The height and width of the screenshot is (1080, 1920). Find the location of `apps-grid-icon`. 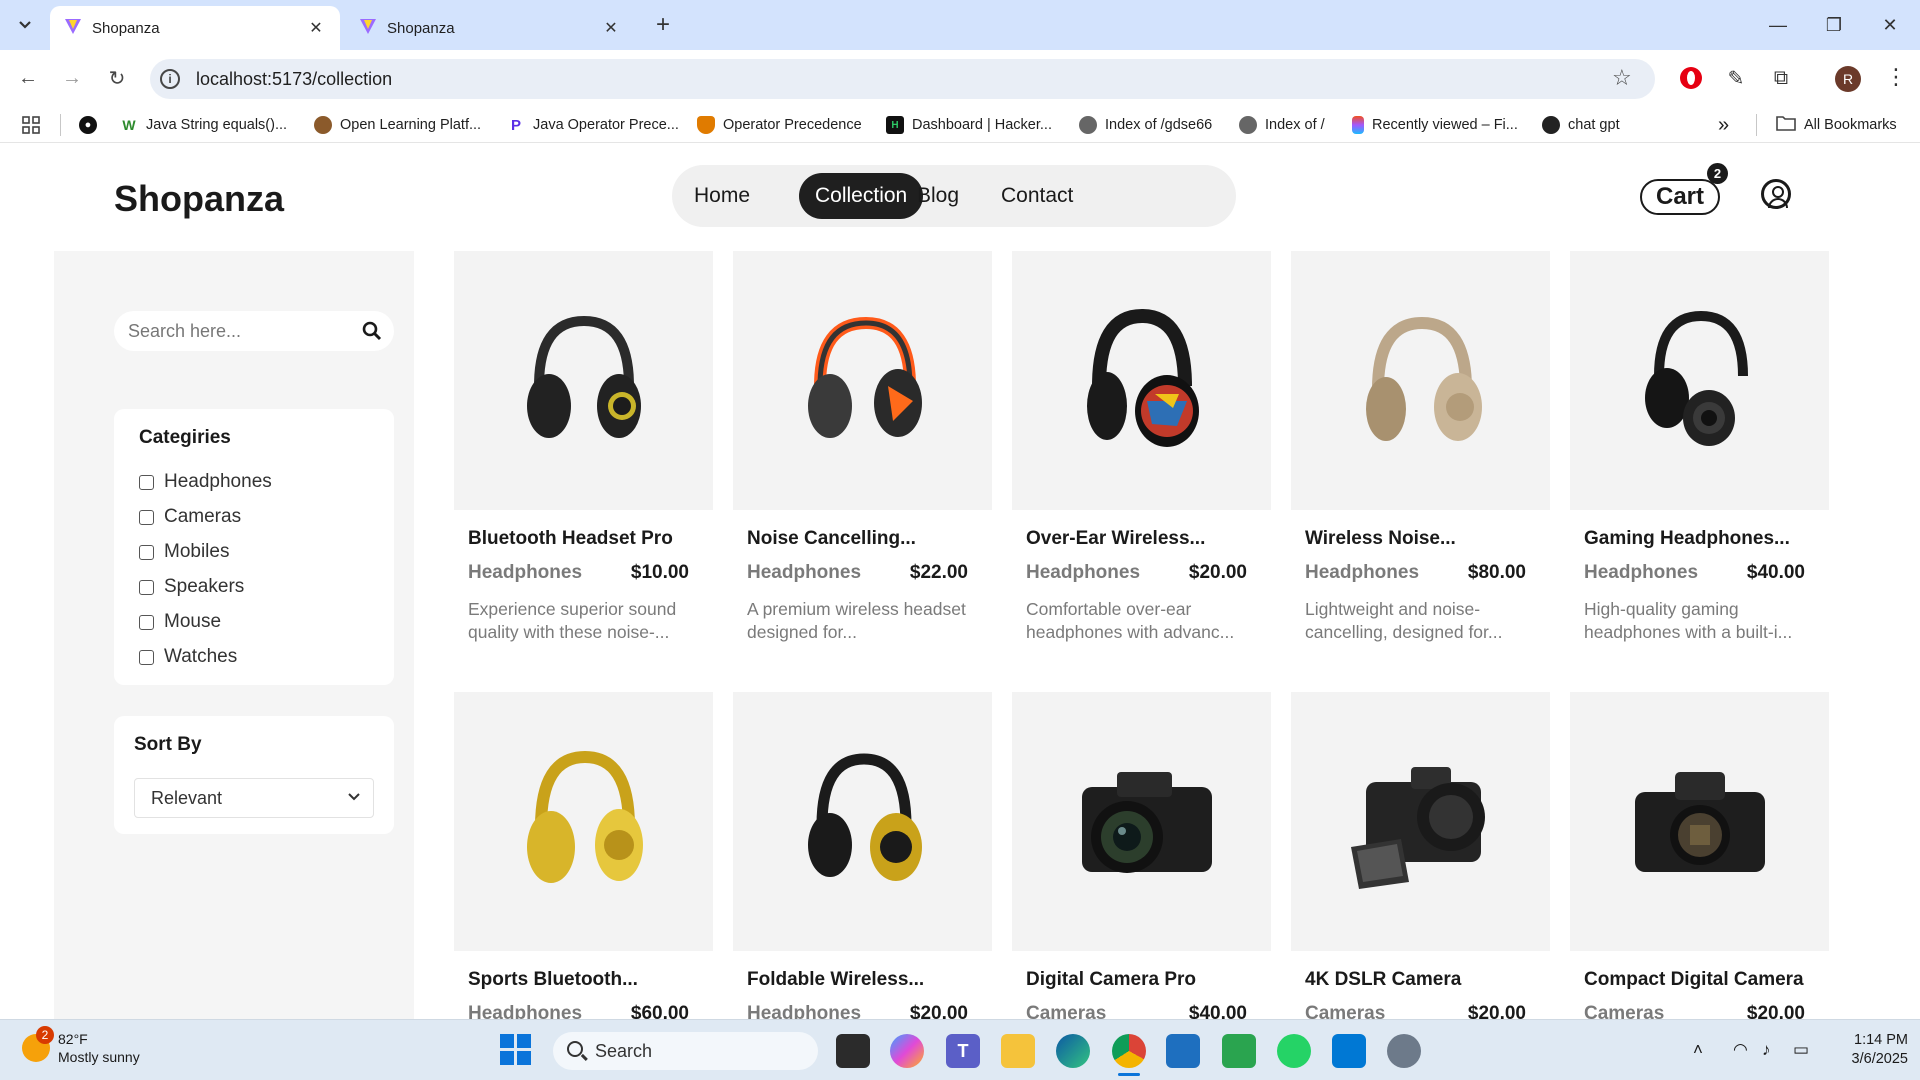

apps-grid-icon is located at coordinates (31, 125).